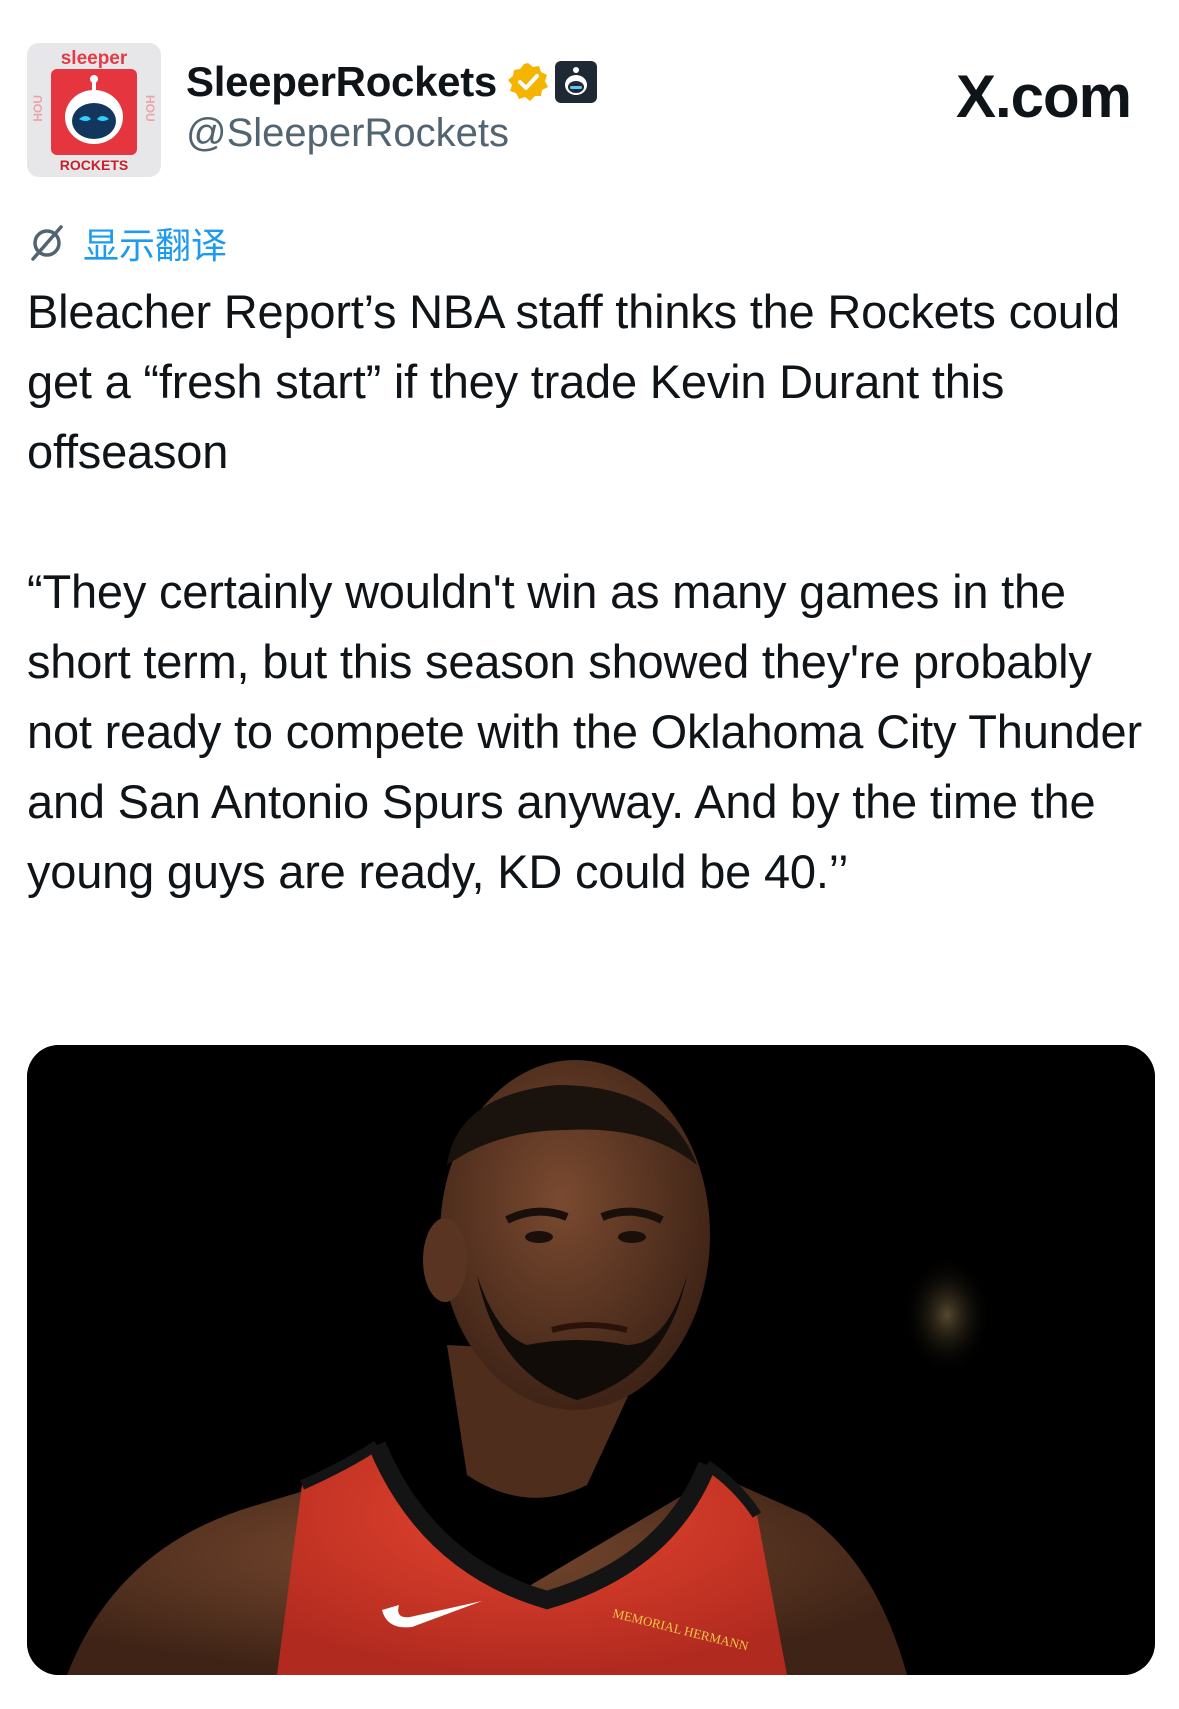 This screenshot has width=1179, height=1709. Describe the element at coordinates (341, 82) in the screenshot. I see `display-name: SleeperRockets` at that location.